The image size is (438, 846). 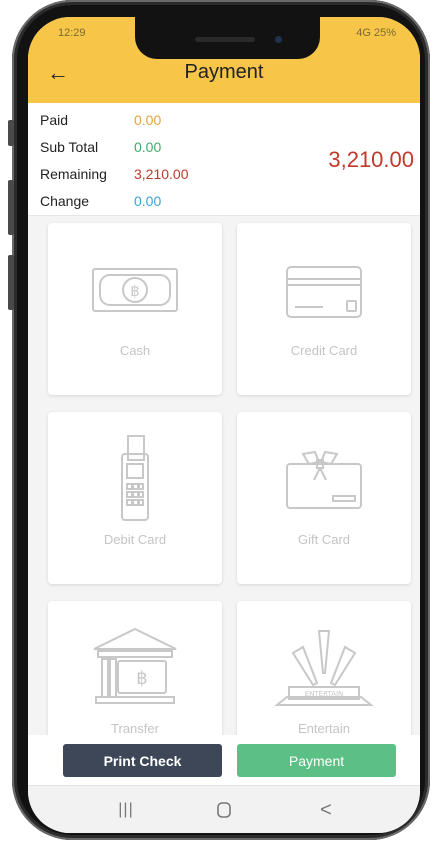 I want to click on print-check-button: Print Check, so click(x=142, y=760).